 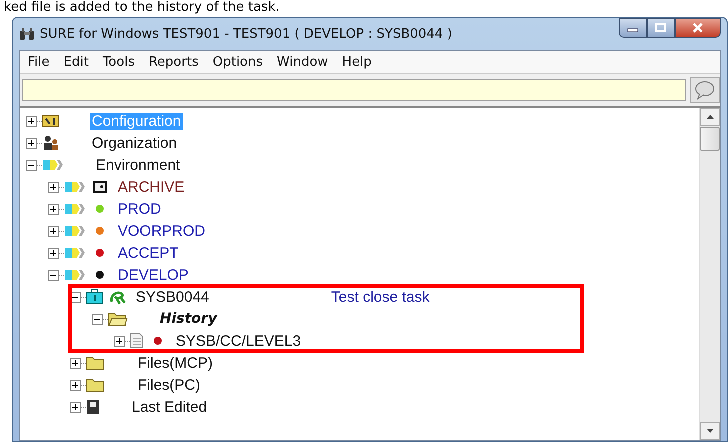 What do you see at coordinates (138, 165) in the screenshot?
I see `tree-item: Environment` at bounding box center [138, 165].